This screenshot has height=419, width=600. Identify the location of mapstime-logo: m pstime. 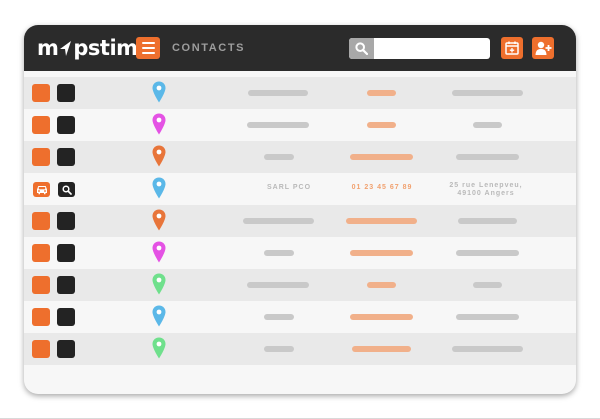
(94, 48).